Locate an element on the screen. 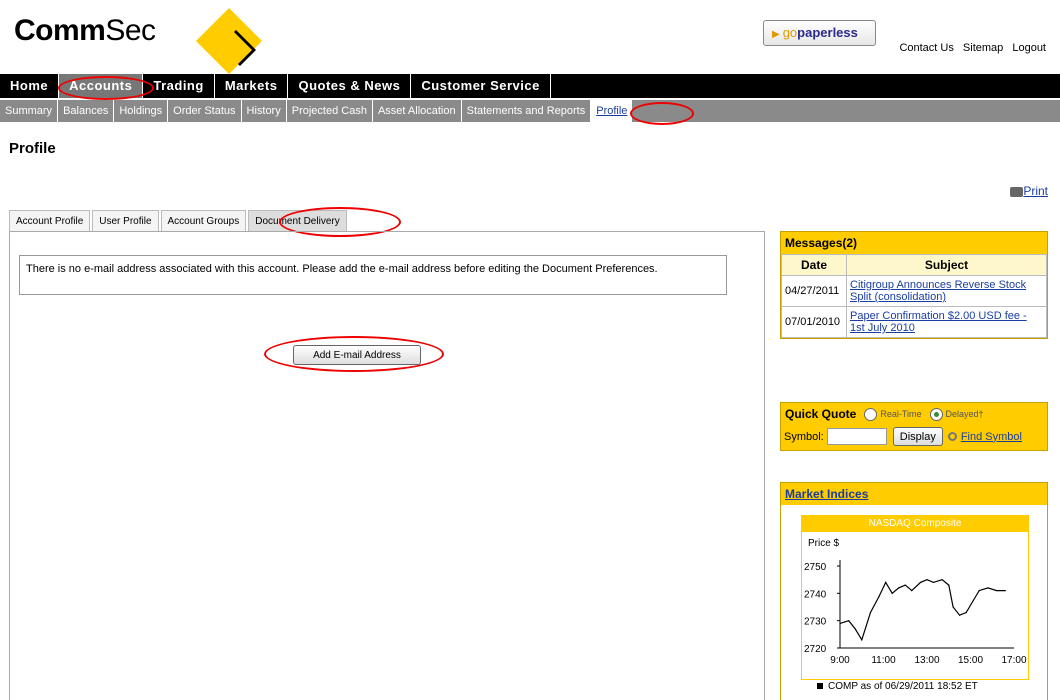 Image resolution: width=1060 pixels, height=700 pixels. commsec-diamond-icon is located at coordinates (229, 41).